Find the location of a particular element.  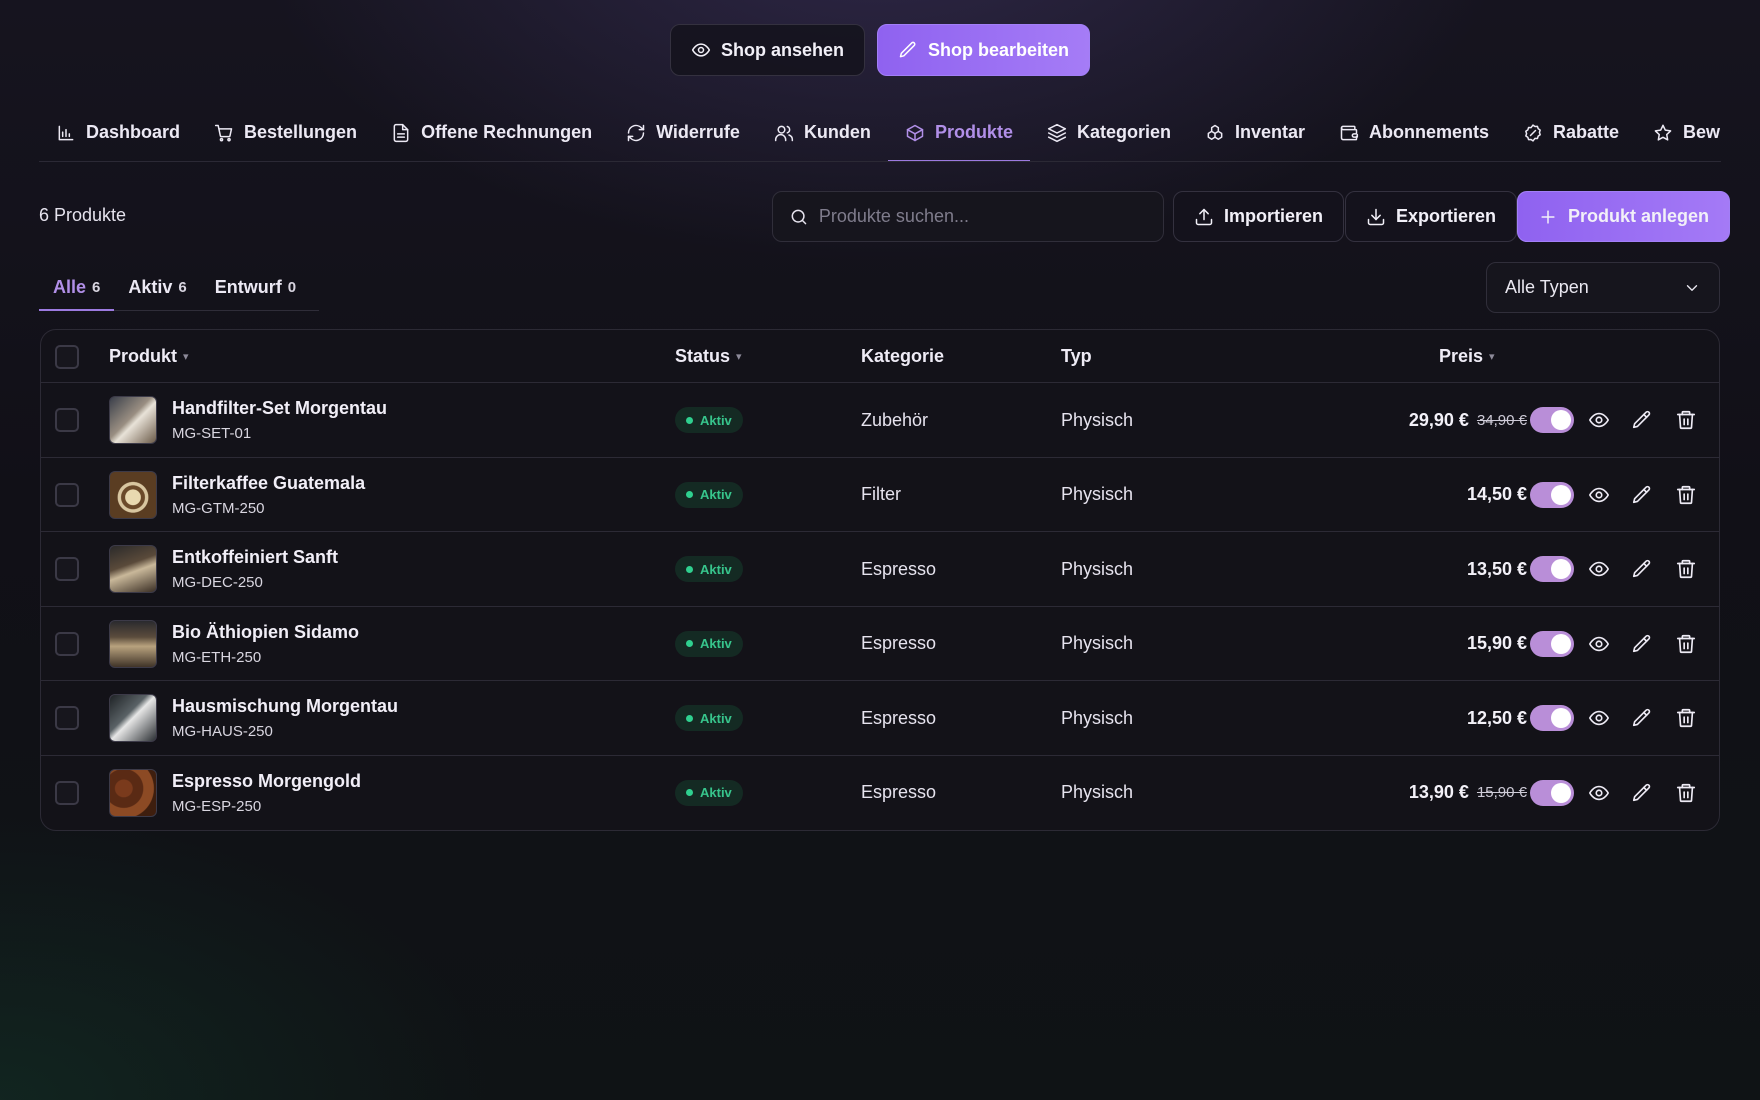

sort-price-header: Preis ▾ is located at coordinates (1467, 356).